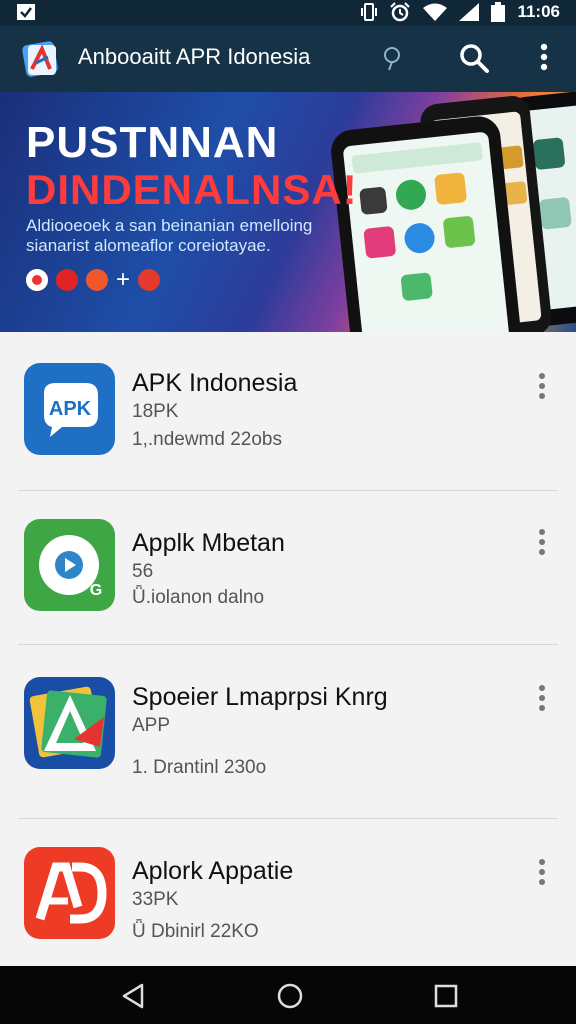 This screenshot has height=1024, width=576. I want to click on app-name: Aplork Appatie, so click(213, 871).